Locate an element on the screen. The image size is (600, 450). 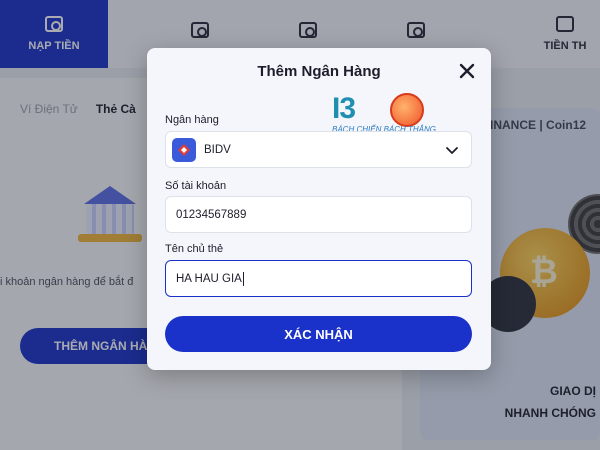
brand-name: I3 is located at coordinates (344, 108).